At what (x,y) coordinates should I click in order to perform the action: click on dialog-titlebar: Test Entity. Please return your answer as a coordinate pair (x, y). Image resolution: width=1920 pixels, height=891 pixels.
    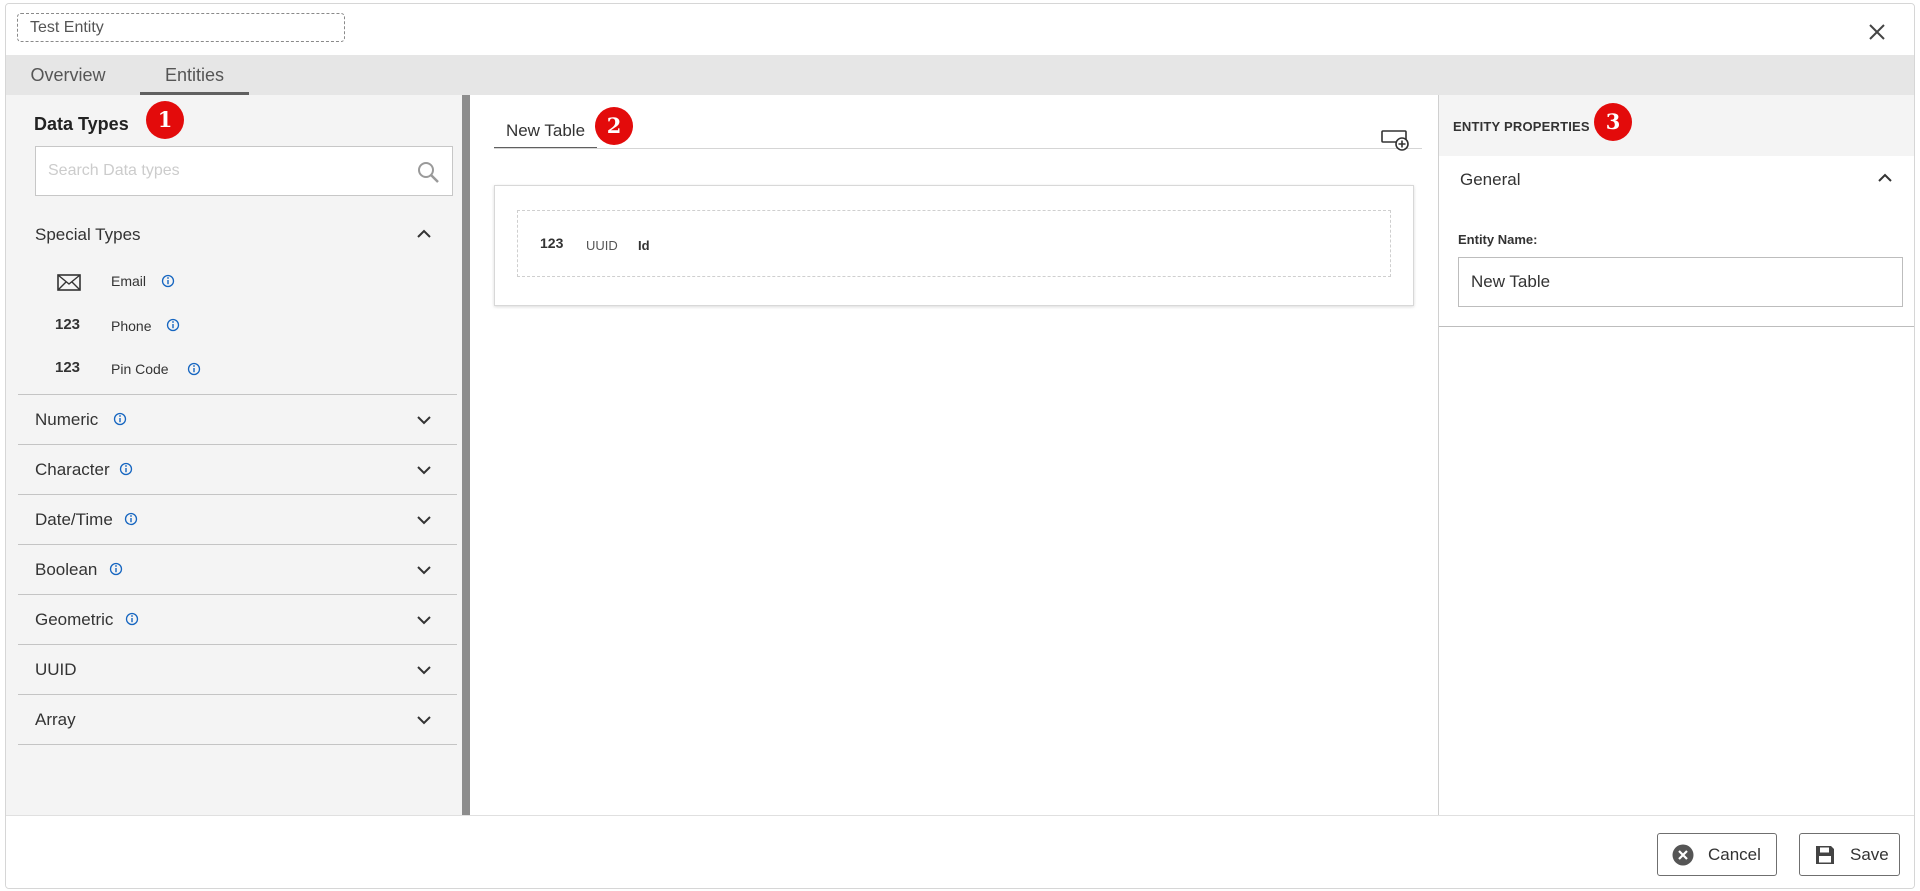
    Looking at the image, I should click on (960, 29).